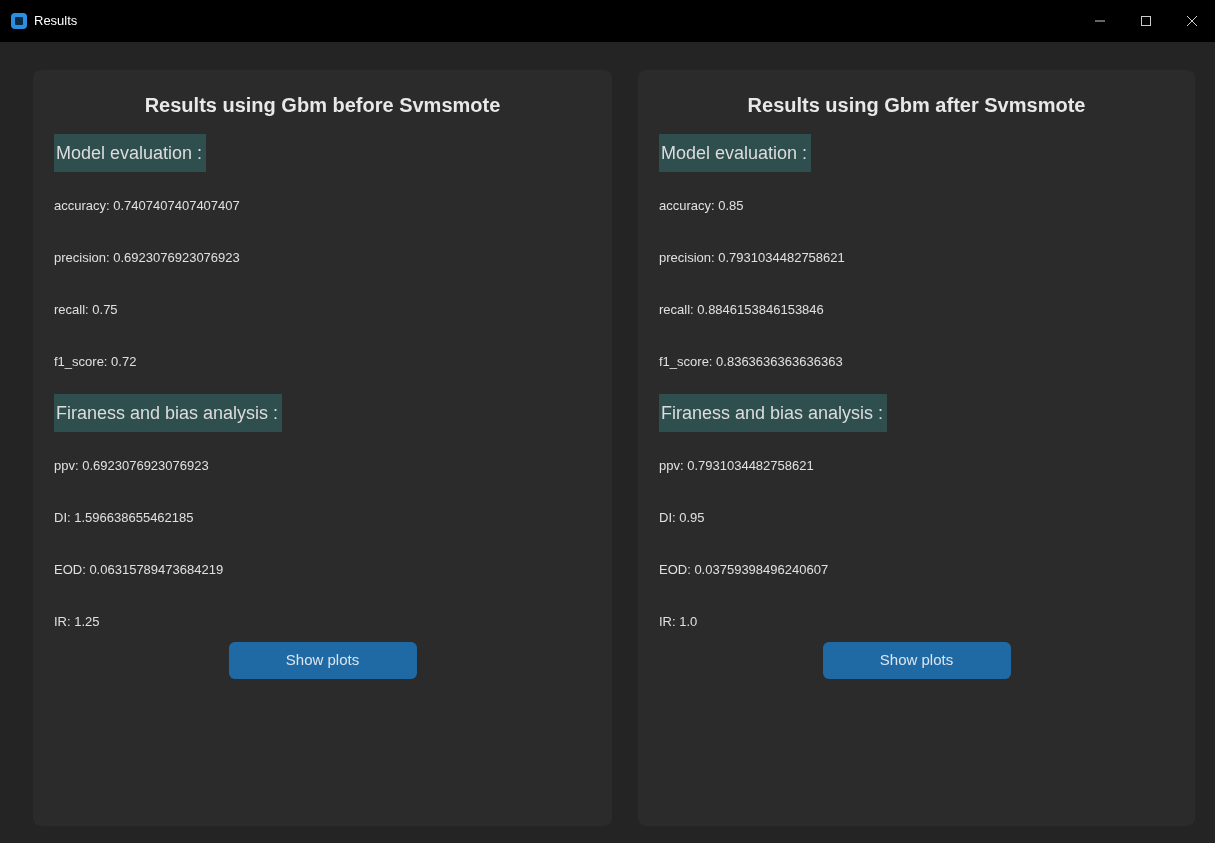  Describe the element at coordinates (147, 258) in the screenshot. I see `metric-text: precision: 0.6923076923076923` at that location.